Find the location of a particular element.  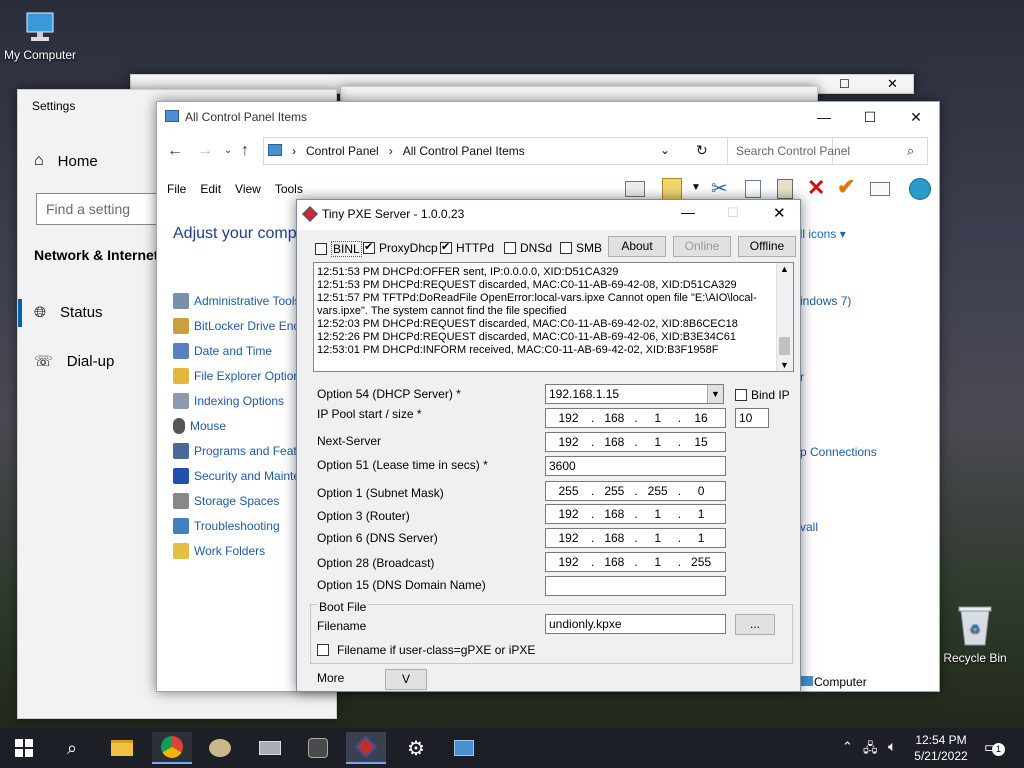

breadcrumb-control-panel: Control Panel is located at coordinates (342, 151).